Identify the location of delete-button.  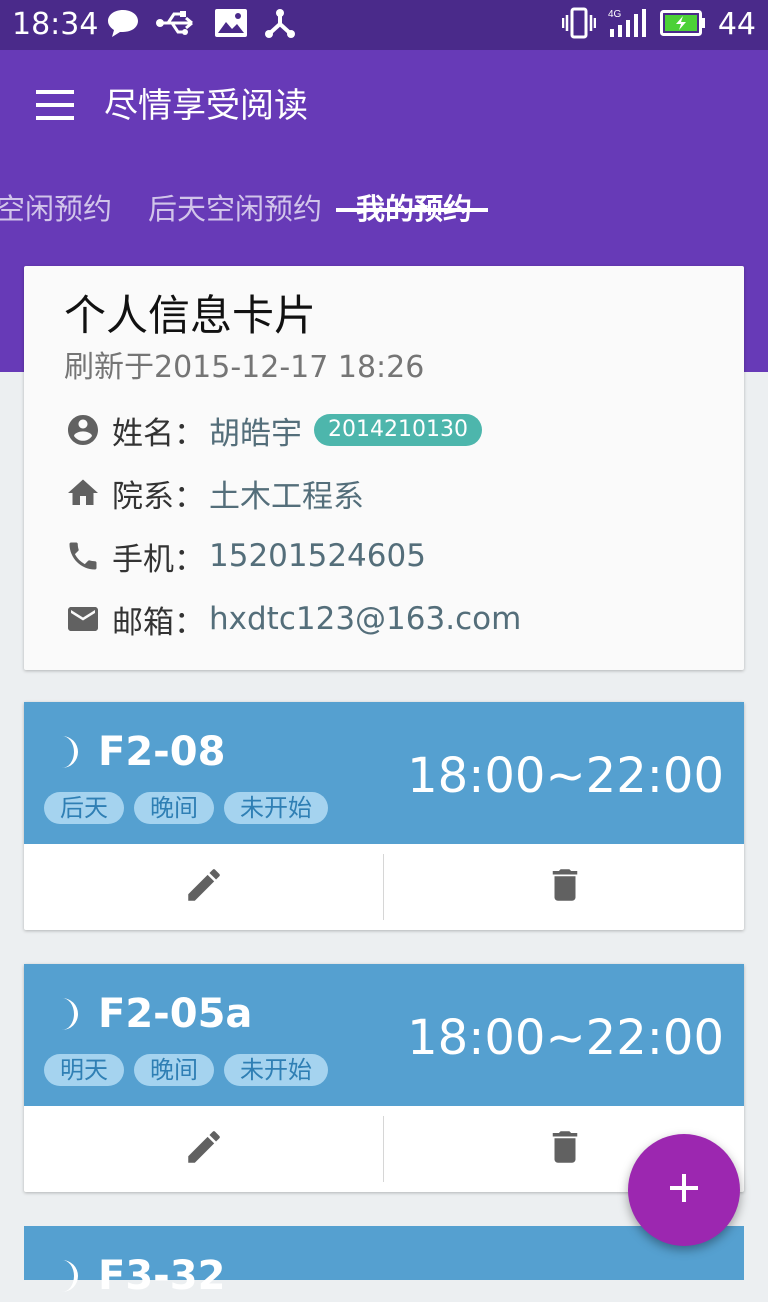
(564, 887).